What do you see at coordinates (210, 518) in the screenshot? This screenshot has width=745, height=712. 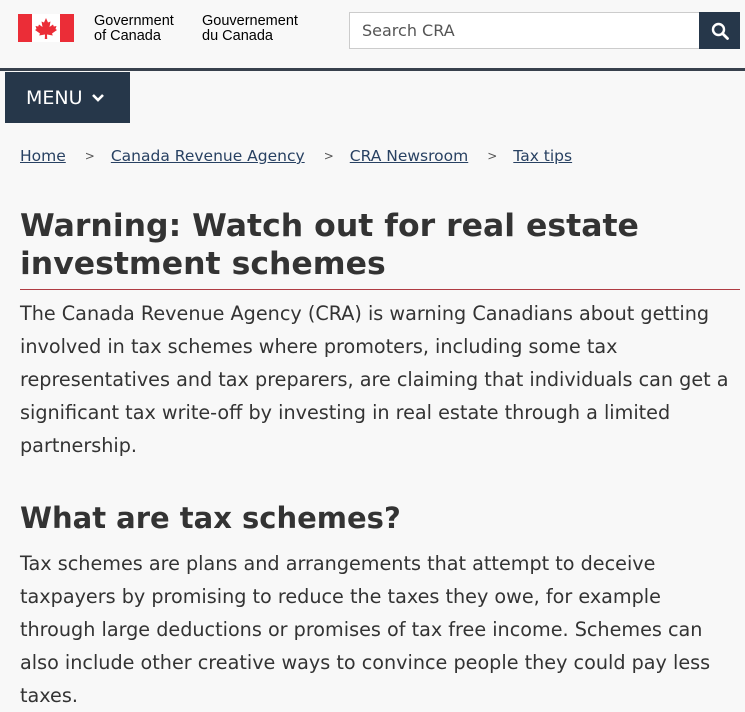 I see `section-heading: What are tax schemes?` at bounding box center [210, 518].